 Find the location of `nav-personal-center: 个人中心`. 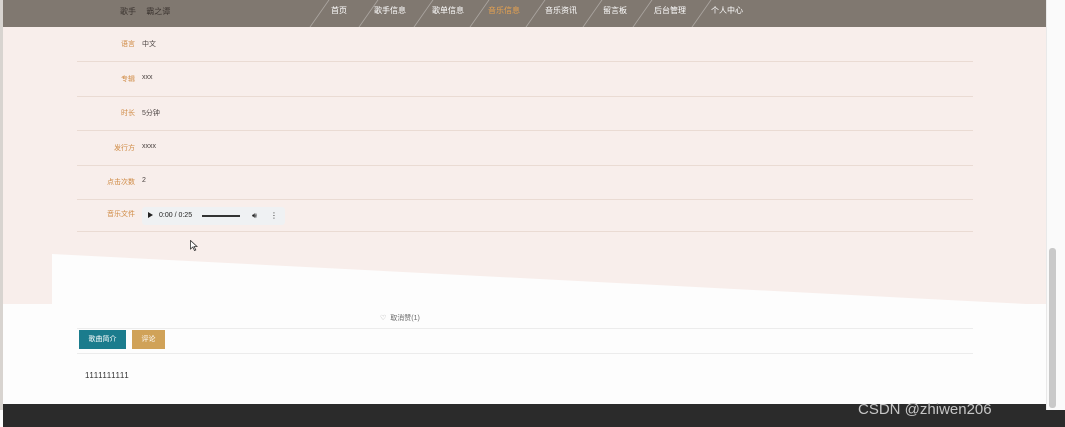

nav-personal-center: 个人中心 is located at coordinates (727, 10).